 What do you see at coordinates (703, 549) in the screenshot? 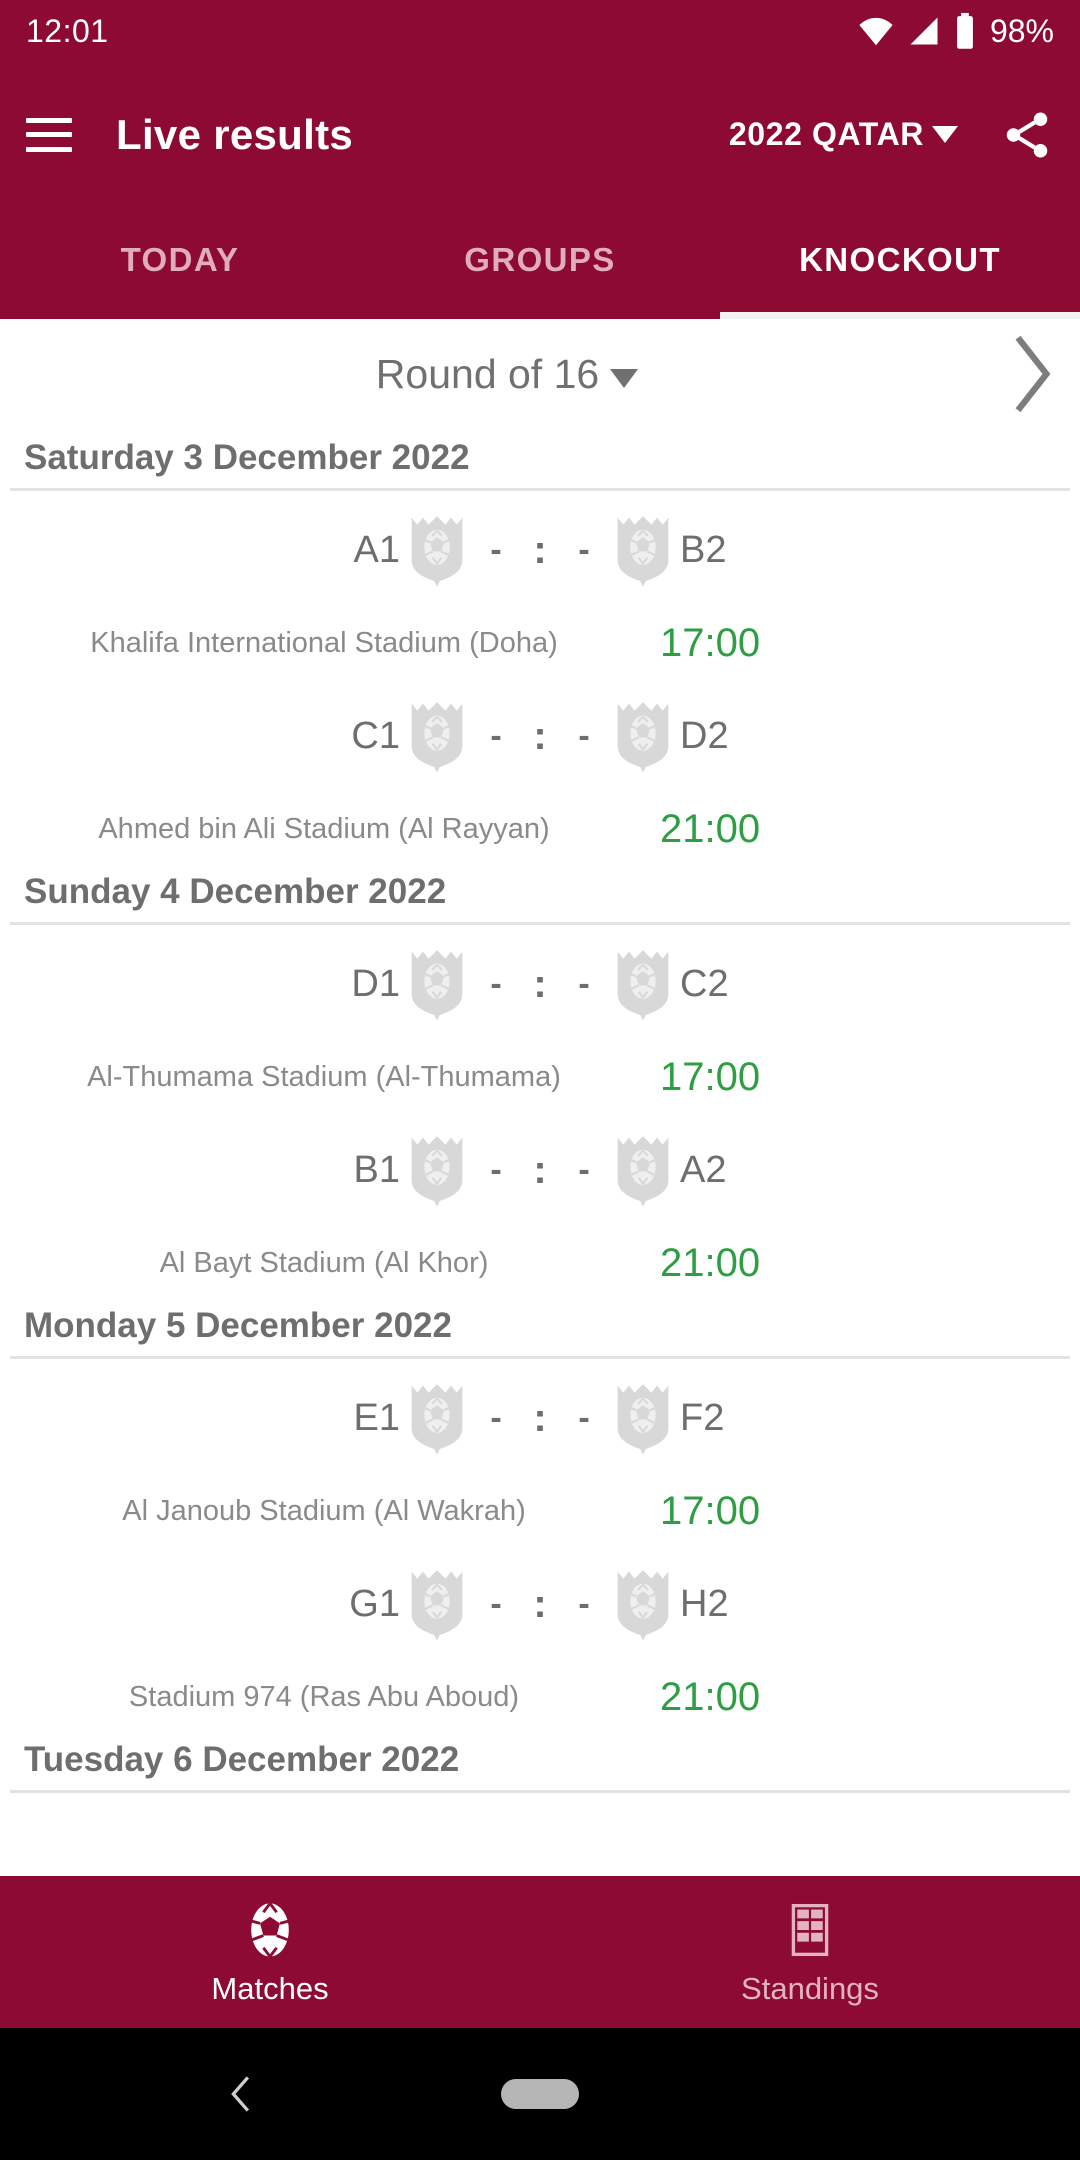
I see `away-team-code: B2` at bounding box center [703, 549].